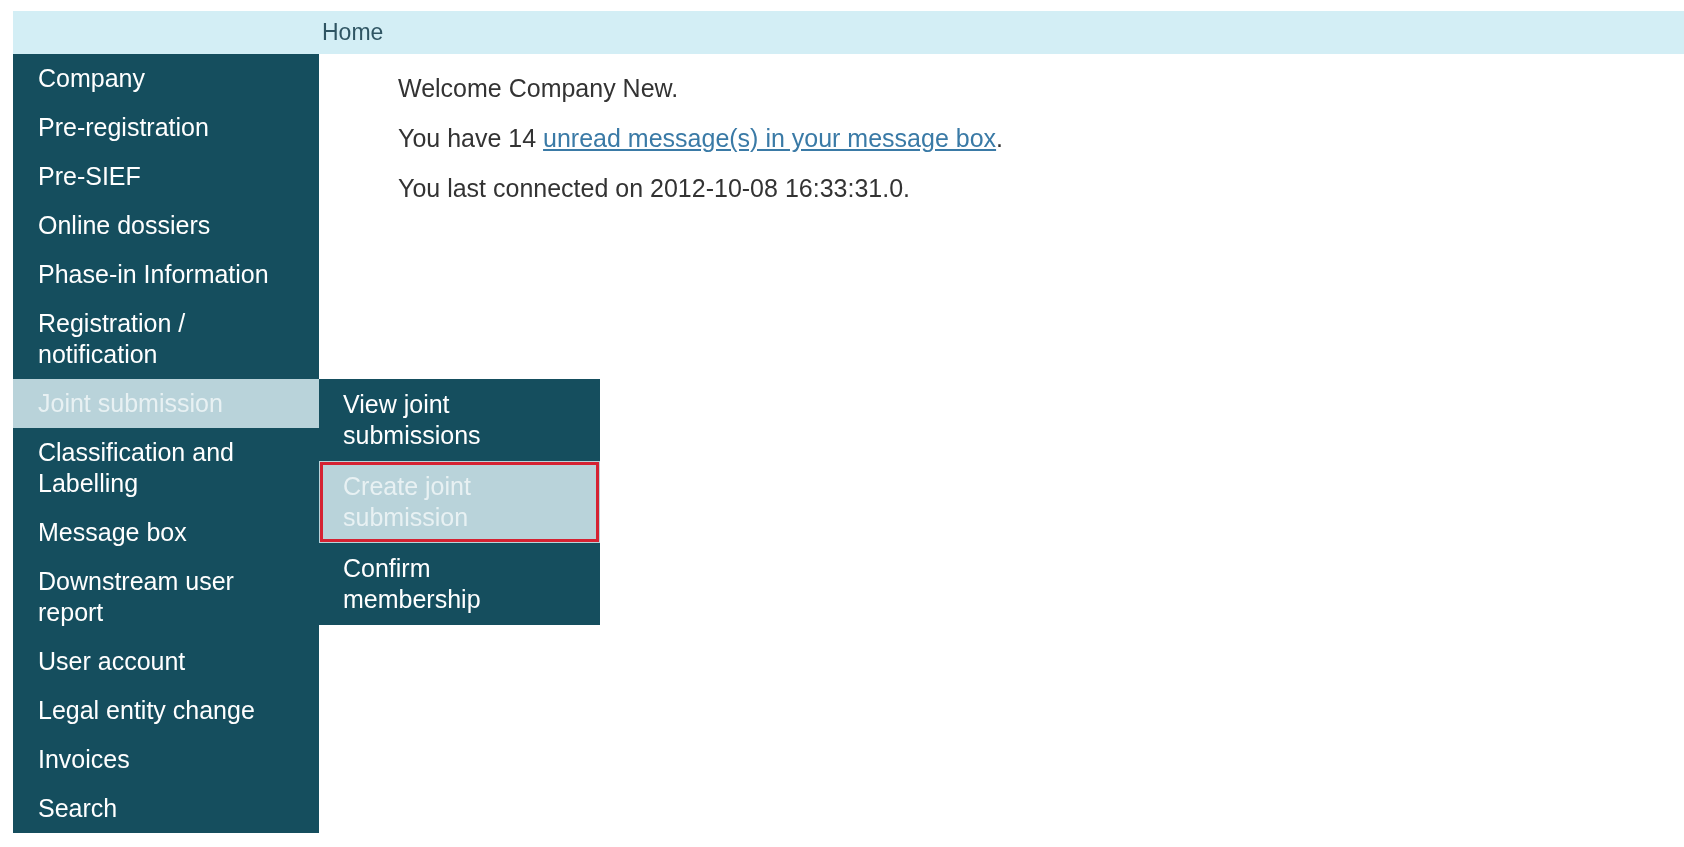 The image size is (1684, 847). I want to click on submenu-item: View joint submissions, so click(459, 420).